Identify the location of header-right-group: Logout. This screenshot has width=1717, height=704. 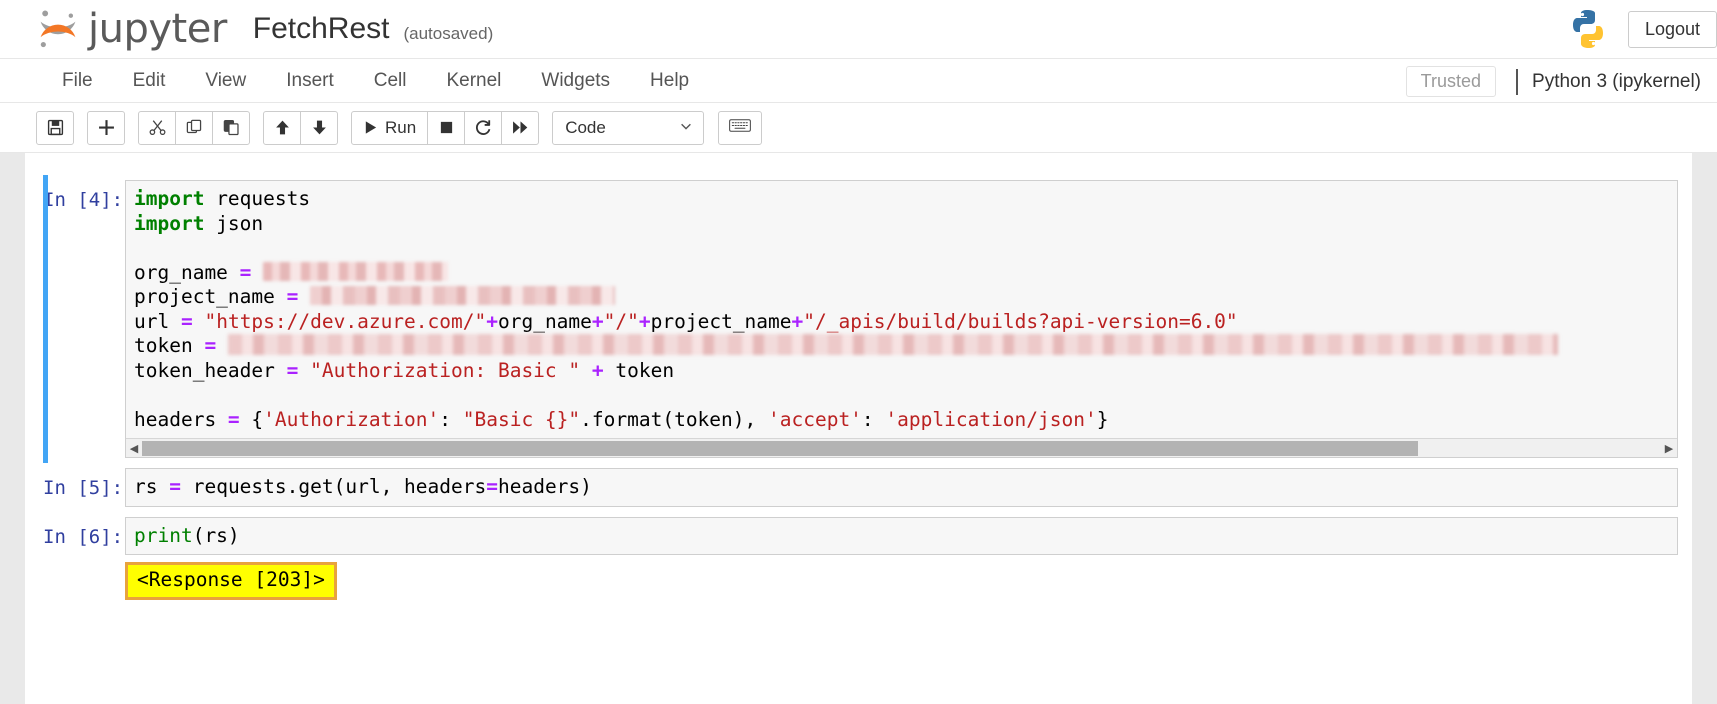
(1641, 29).